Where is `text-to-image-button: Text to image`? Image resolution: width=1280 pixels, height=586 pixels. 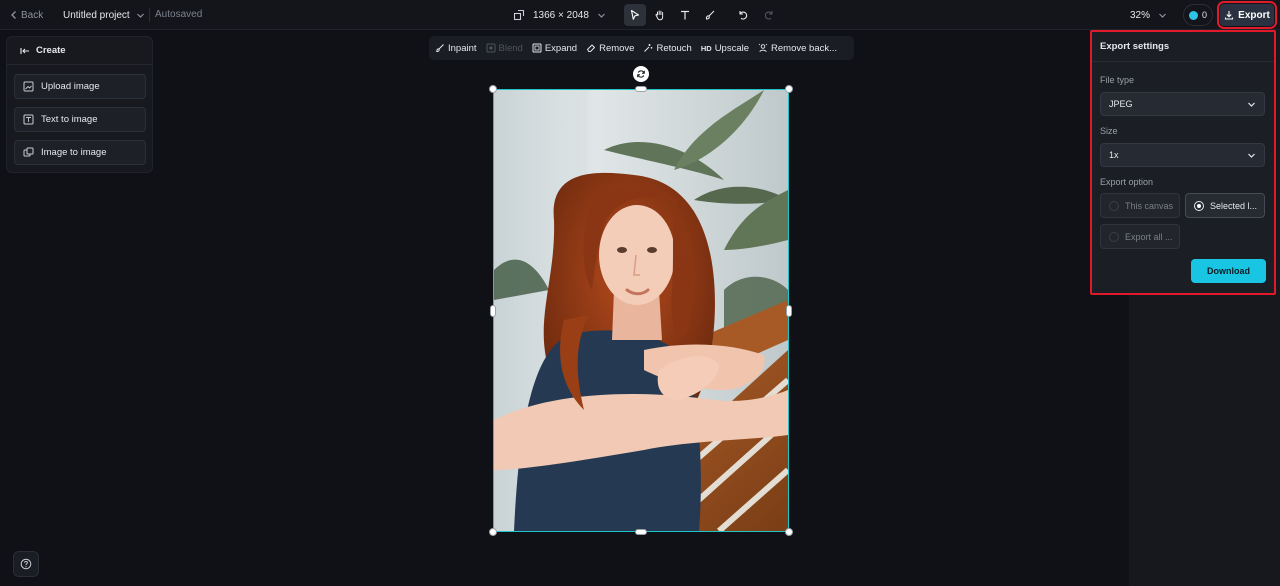 text-to-image-button: Text to image is located at coordinates (80, 119).